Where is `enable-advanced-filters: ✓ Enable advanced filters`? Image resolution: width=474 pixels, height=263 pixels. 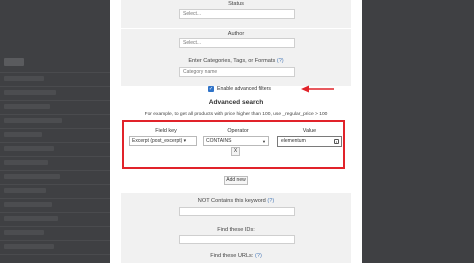
enable-advanced-filters: ✓ Enable advanced filters is located at coordinates (239, 89).